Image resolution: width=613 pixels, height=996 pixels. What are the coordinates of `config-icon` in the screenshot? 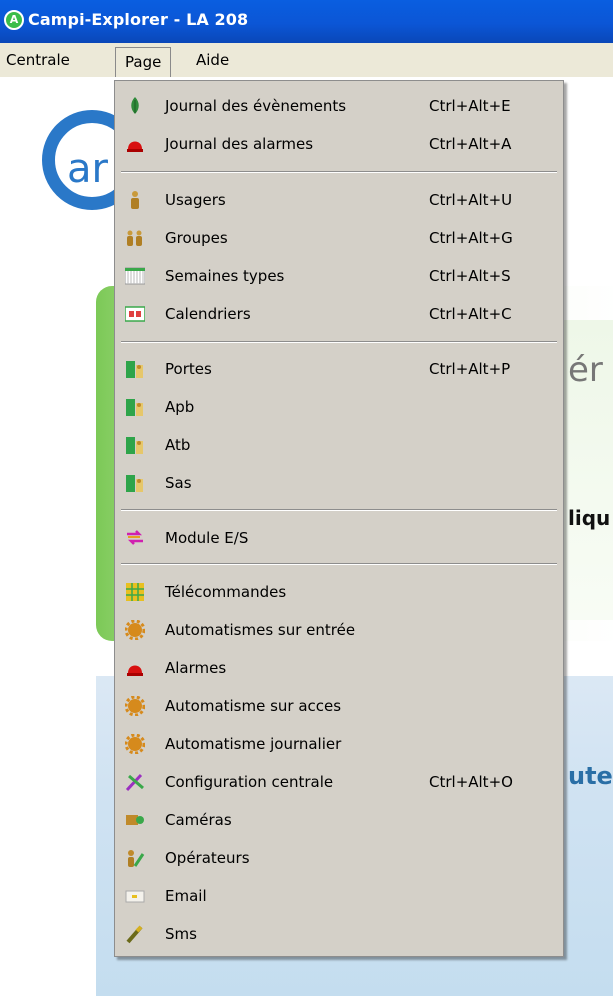 It's located at (134, 782).